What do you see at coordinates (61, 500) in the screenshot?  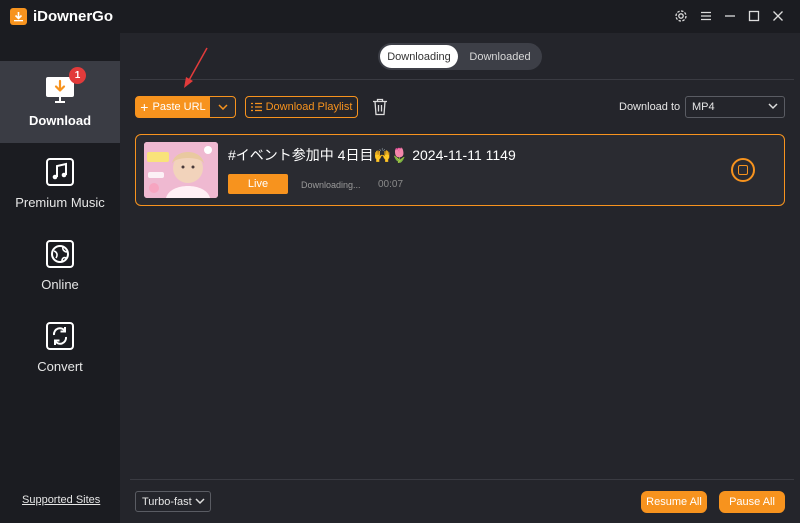 I see `supported-sites-link: Supported Sites` at bounding box center [61, 500].